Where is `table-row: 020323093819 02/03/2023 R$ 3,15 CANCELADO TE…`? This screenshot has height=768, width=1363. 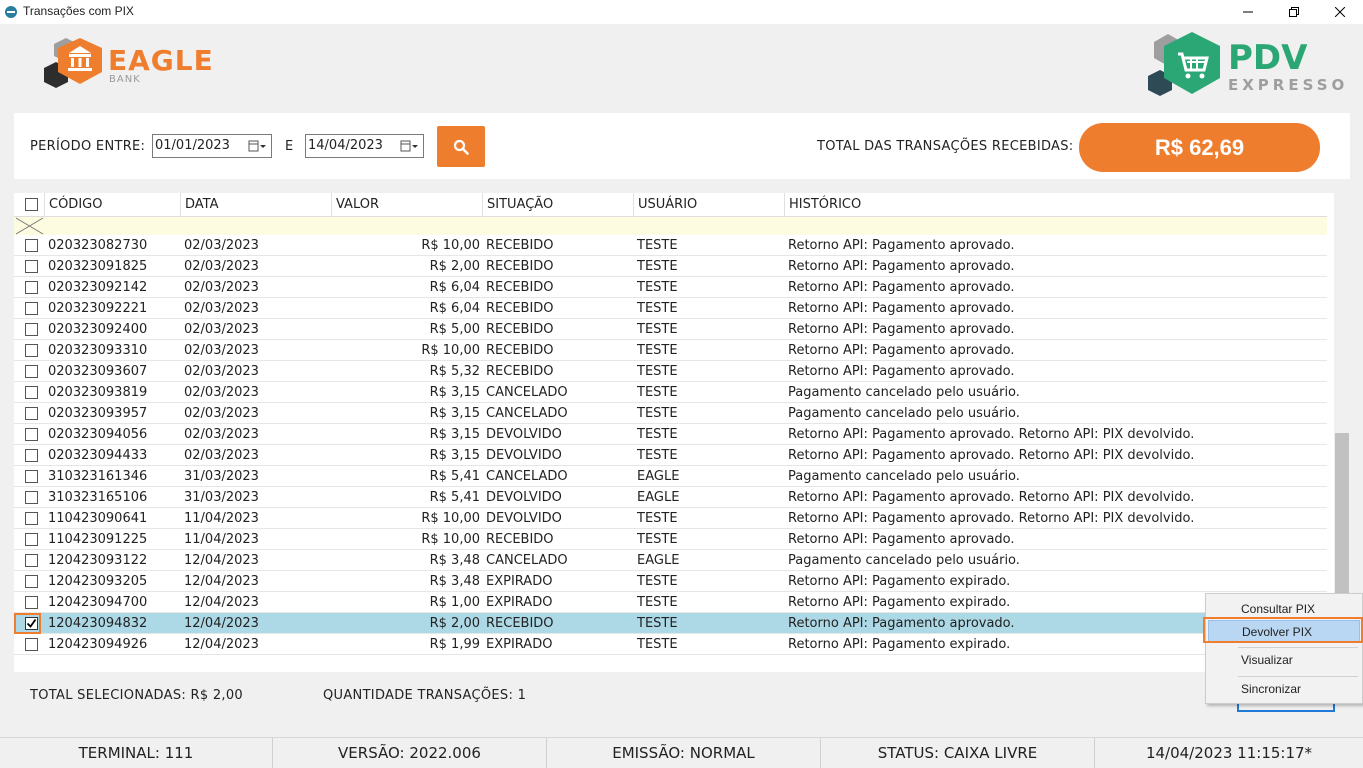 table-row: 020323093819 02/03/2023 R$ 3,15 CANCELADO TE… is located at coordinates (670, 392).